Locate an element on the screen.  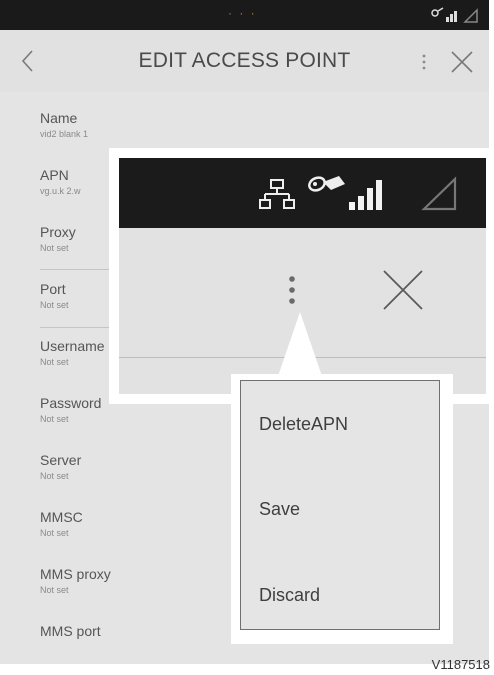
status-bar: · · · is located at coordinates (244, 15).